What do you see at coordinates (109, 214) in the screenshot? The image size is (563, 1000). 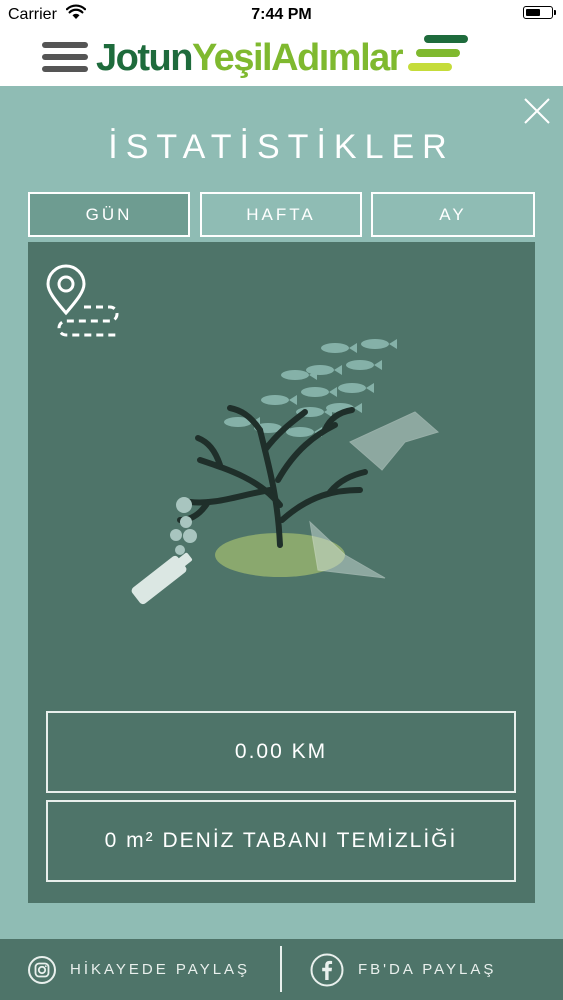 I see `tab-day: GÜN` at bounding box center [109, 214].